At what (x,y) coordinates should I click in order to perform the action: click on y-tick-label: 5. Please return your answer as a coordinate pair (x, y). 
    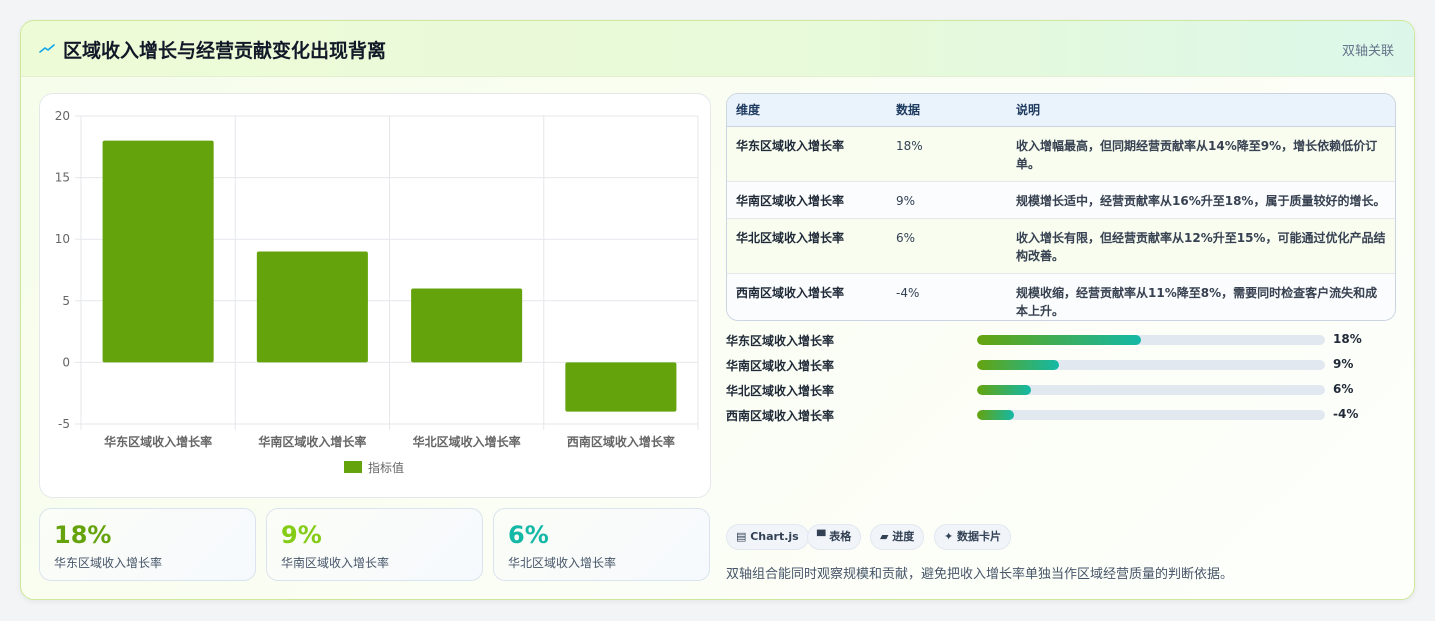
    Looking at the image, I should click on (66, 301).